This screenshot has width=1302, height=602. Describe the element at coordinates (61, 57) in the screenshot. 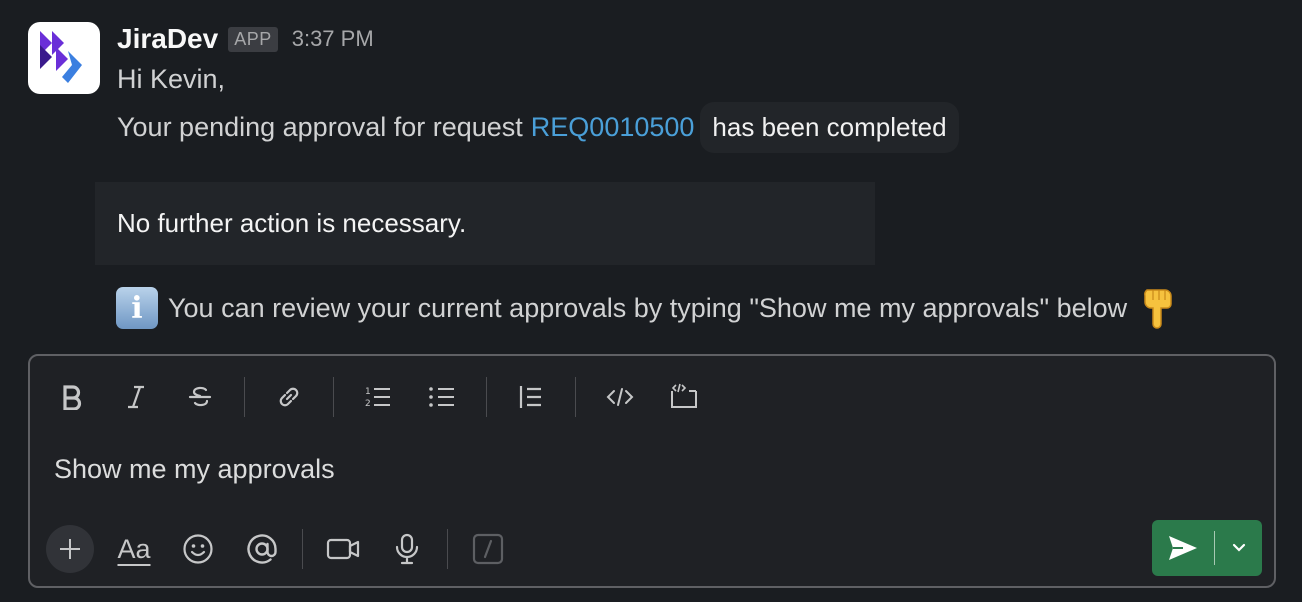

I see `jiradev-logo-icon` at that location.